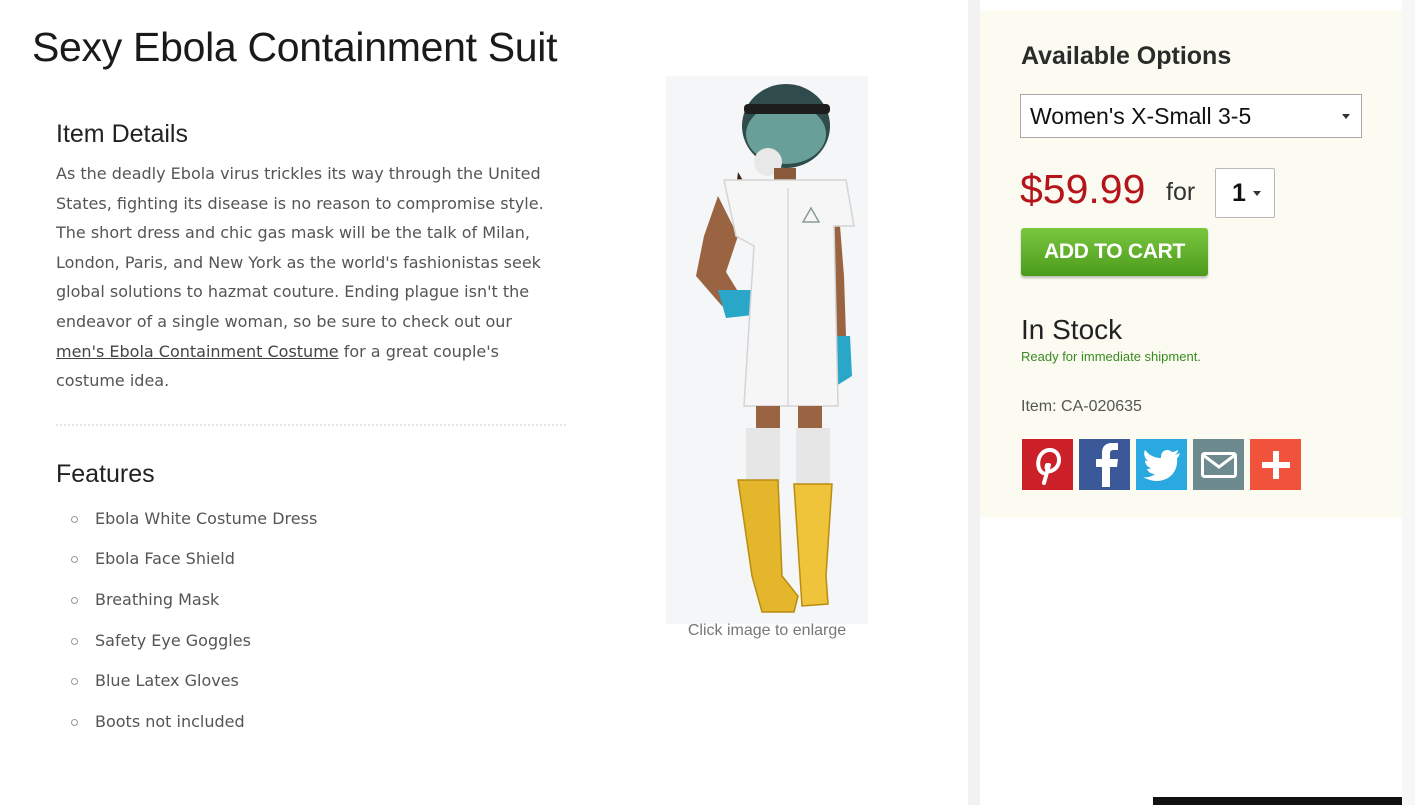 Image resolution: width=1415 pixels, height=805 pixels. I want to click on size-select: Women's X-Small 3-5, so click(1191, 116).